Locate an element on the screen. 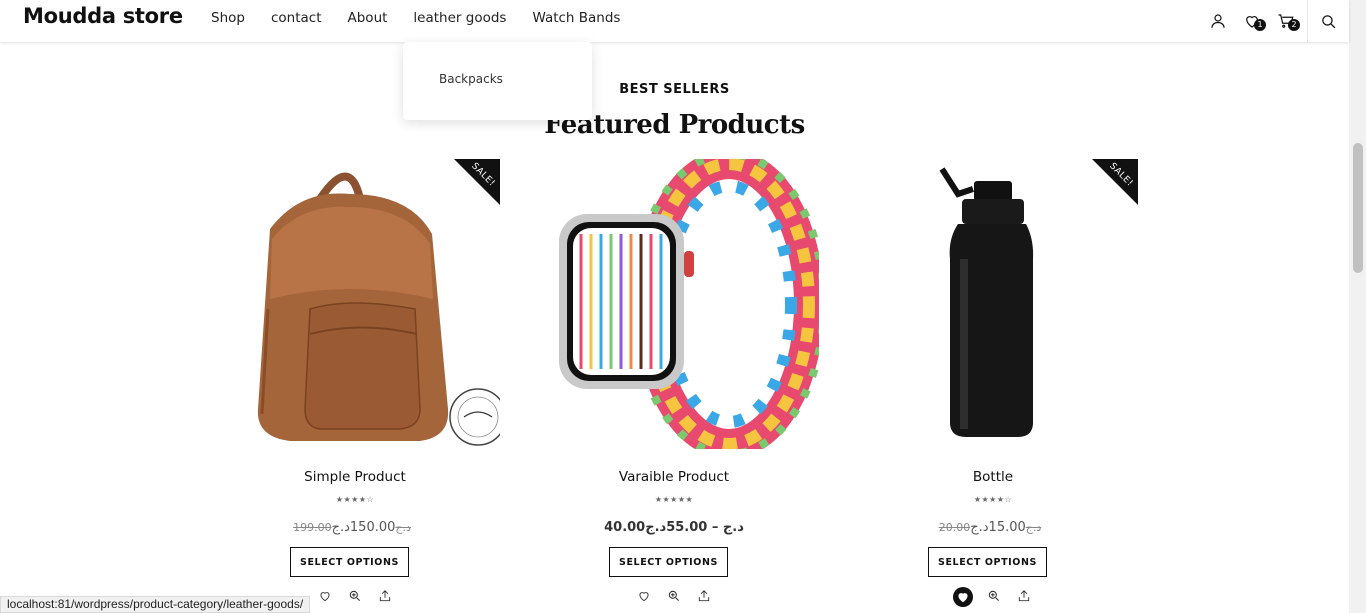 This screenshot has width=1366, height=613. price-range: 40.00د.ج – 55.00د.ج is located at coordinates (674, 527).